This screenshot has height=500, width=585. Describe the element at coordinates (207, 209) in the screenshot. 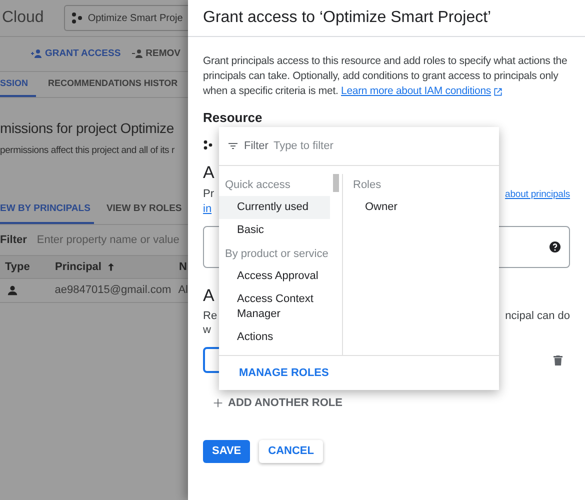

I see `principals-link: in` at that location.